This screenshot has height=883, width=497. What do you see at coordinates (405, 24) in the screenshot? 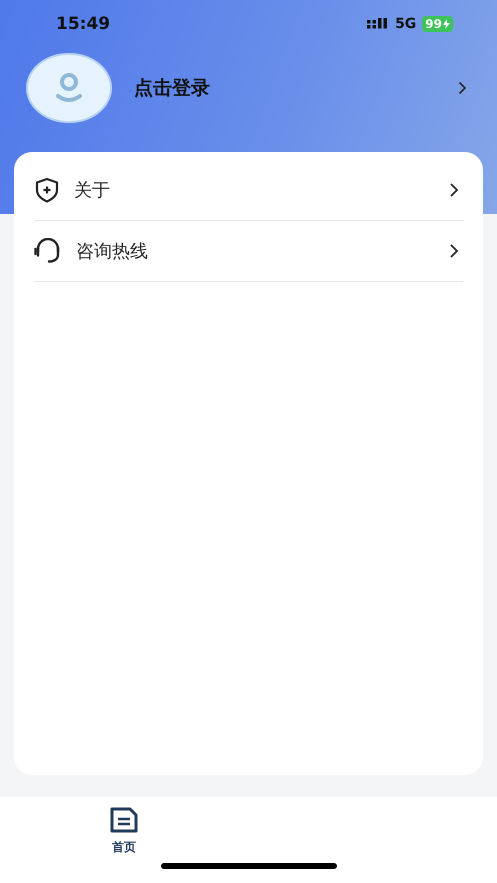
I see `network-label: 5G` at bounding box center [405, 24].